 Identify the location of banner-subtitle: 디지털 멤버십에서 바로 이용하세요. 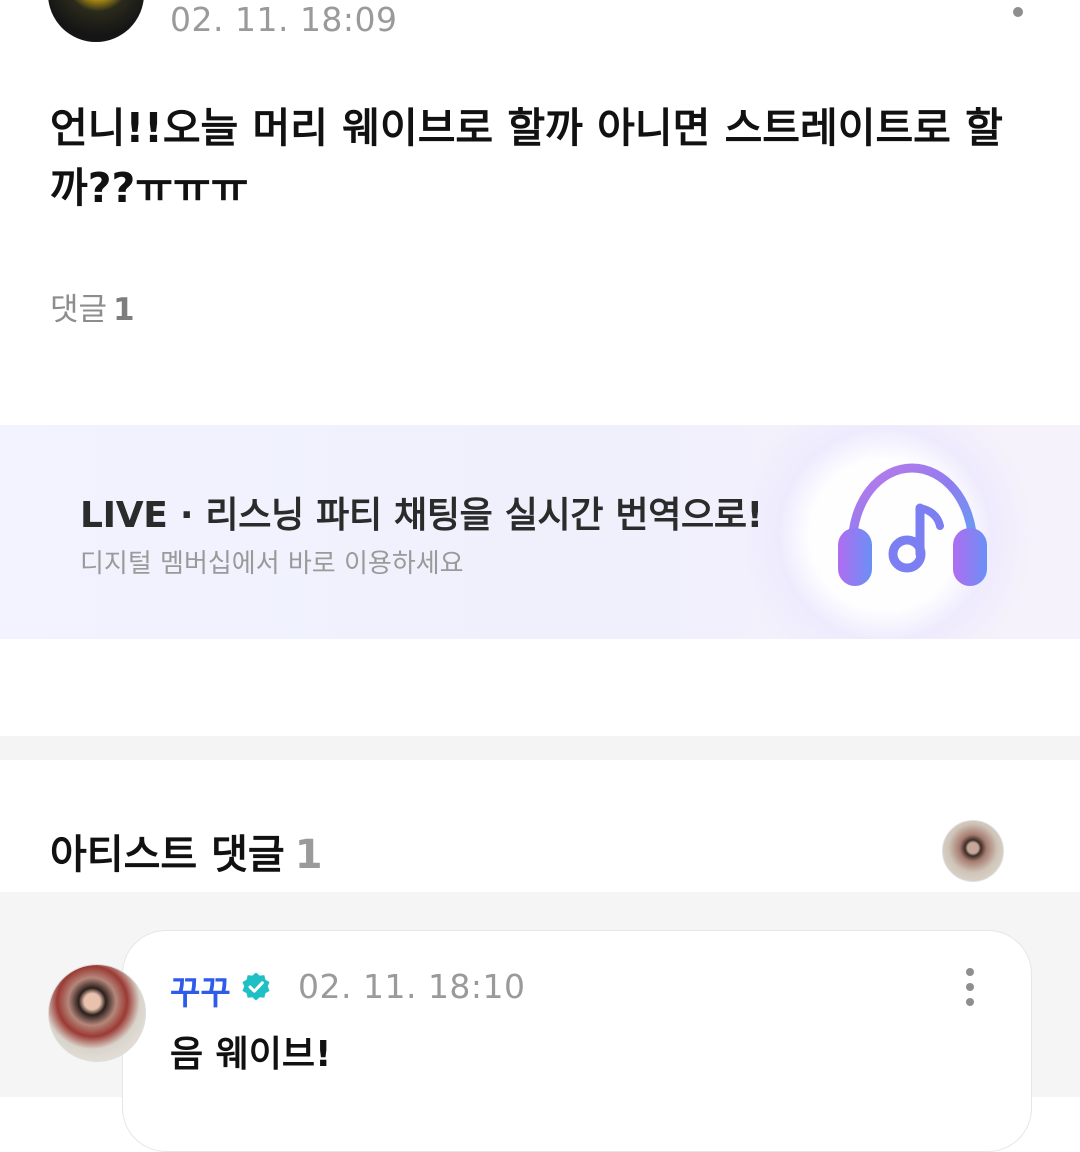
(272, 564).